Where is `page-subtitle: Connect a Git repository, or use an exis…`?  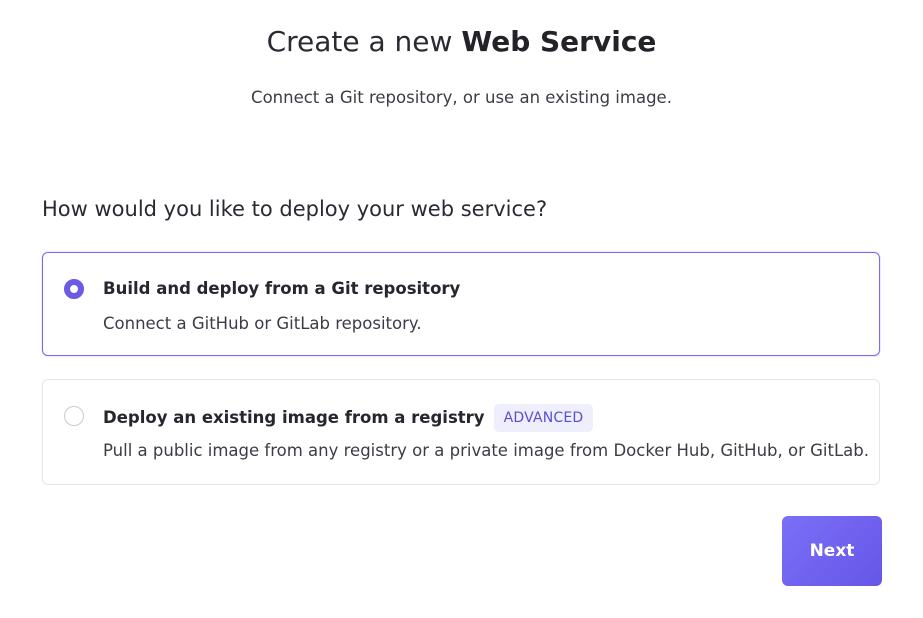
page-subtitle: Connect a Git repository, or use an exis… is located at coordinates (461, 97).